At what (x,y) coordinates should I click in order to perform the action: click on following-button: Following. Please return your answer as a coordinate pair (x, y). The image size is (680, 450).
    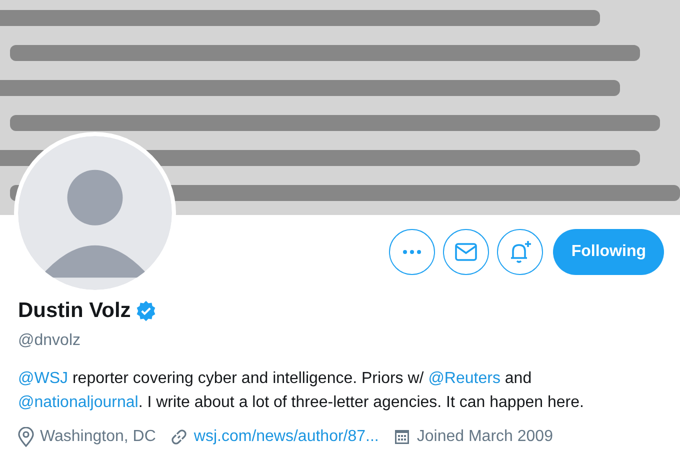
    Looking at the image, I should click on (608, 252).